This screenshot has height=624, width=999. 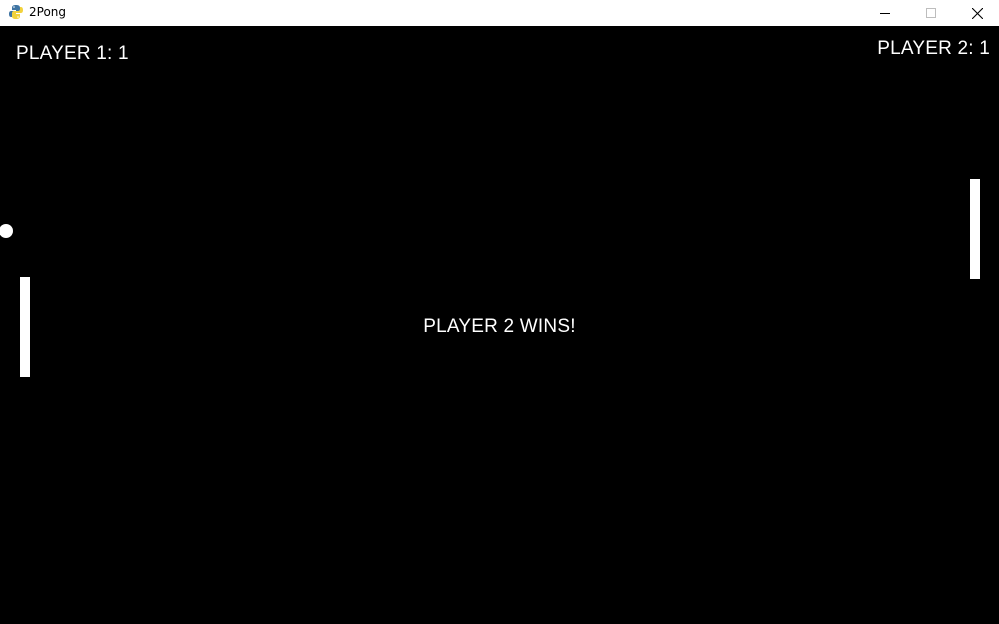 I want to click on player2-score: PLAYER 2: 1, so click(x=933, y=48).